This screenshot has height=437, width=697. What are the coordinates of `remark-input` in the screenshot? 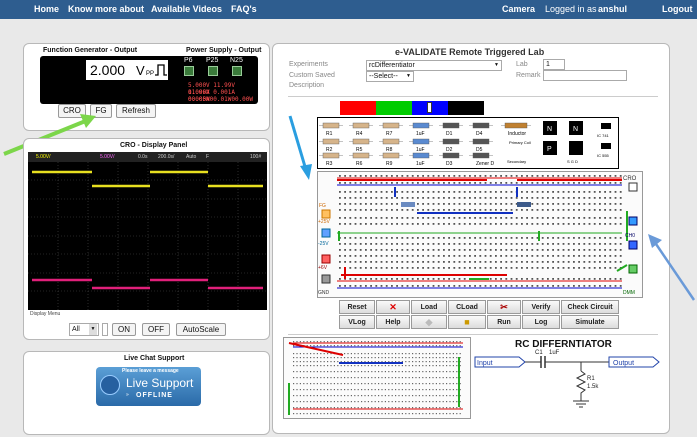 It's located at (585, 75).